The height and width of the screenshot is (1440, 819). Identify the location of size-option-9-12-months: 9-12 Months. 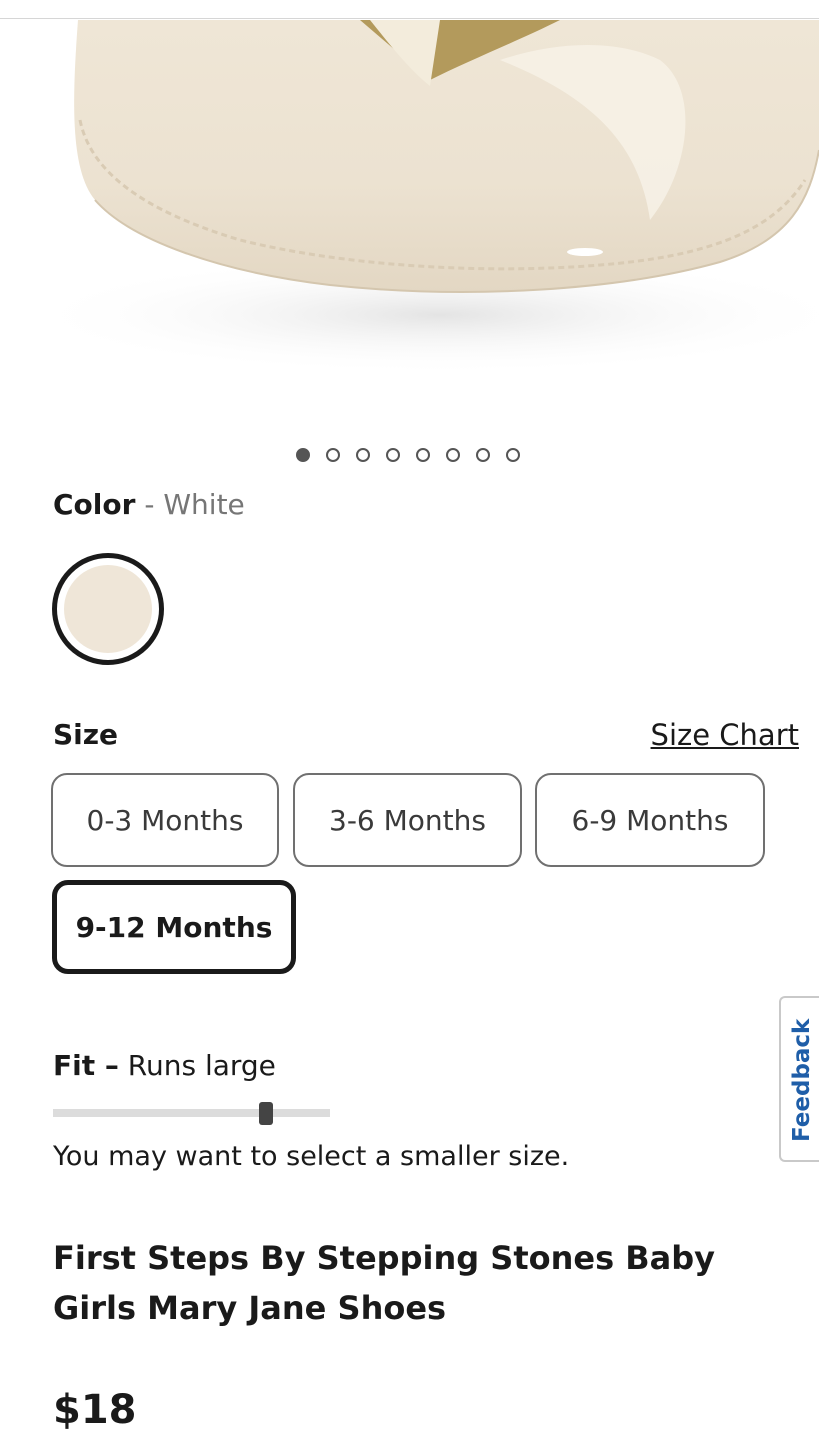
(174, 927).